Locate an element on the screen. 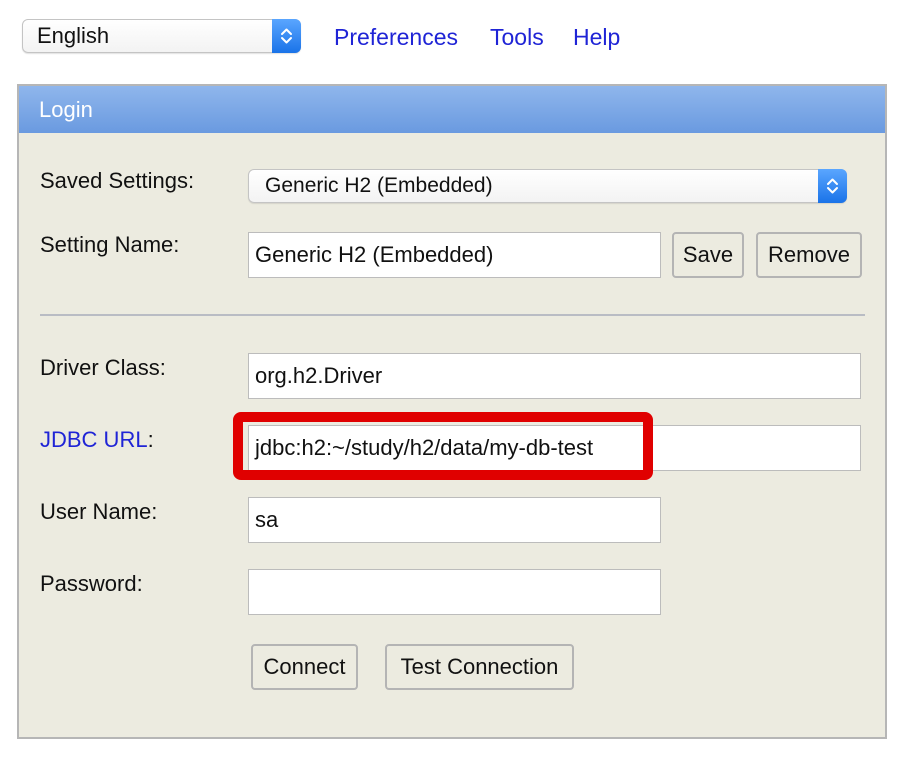  jdbc-url-label: JDBC URL: is located at coordinates (97, 440).